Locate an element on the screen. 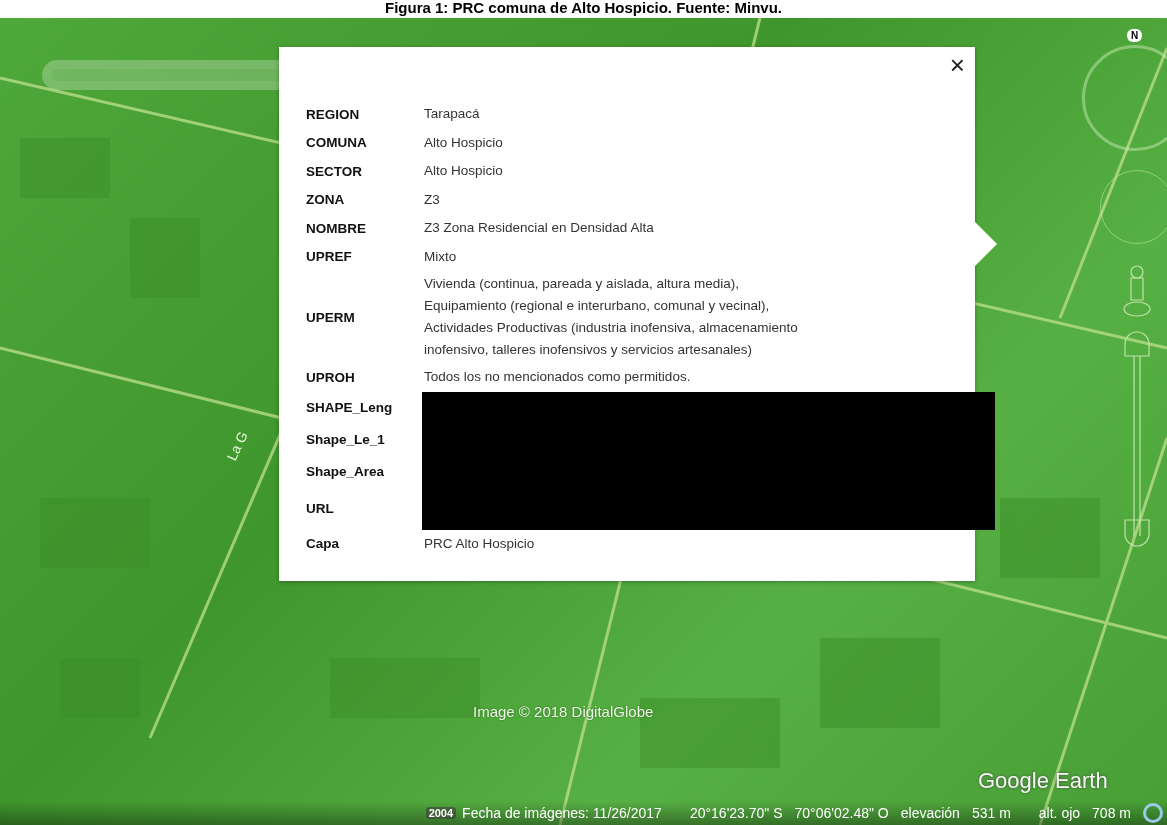 The image size is (1167, 825). imagery-date: Fecha de imágenes: 11/26/2017 is located at coordinates (562, 813).